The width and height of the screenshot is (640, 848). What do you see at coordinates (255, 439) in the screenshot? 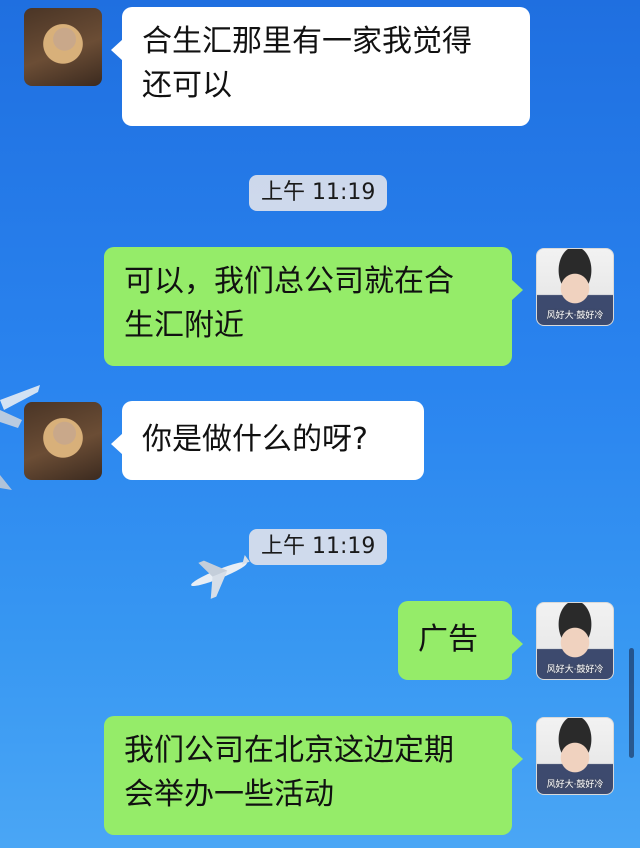
I see `message-text: 你是做什么的呀?` at bounding box center [255, 439].